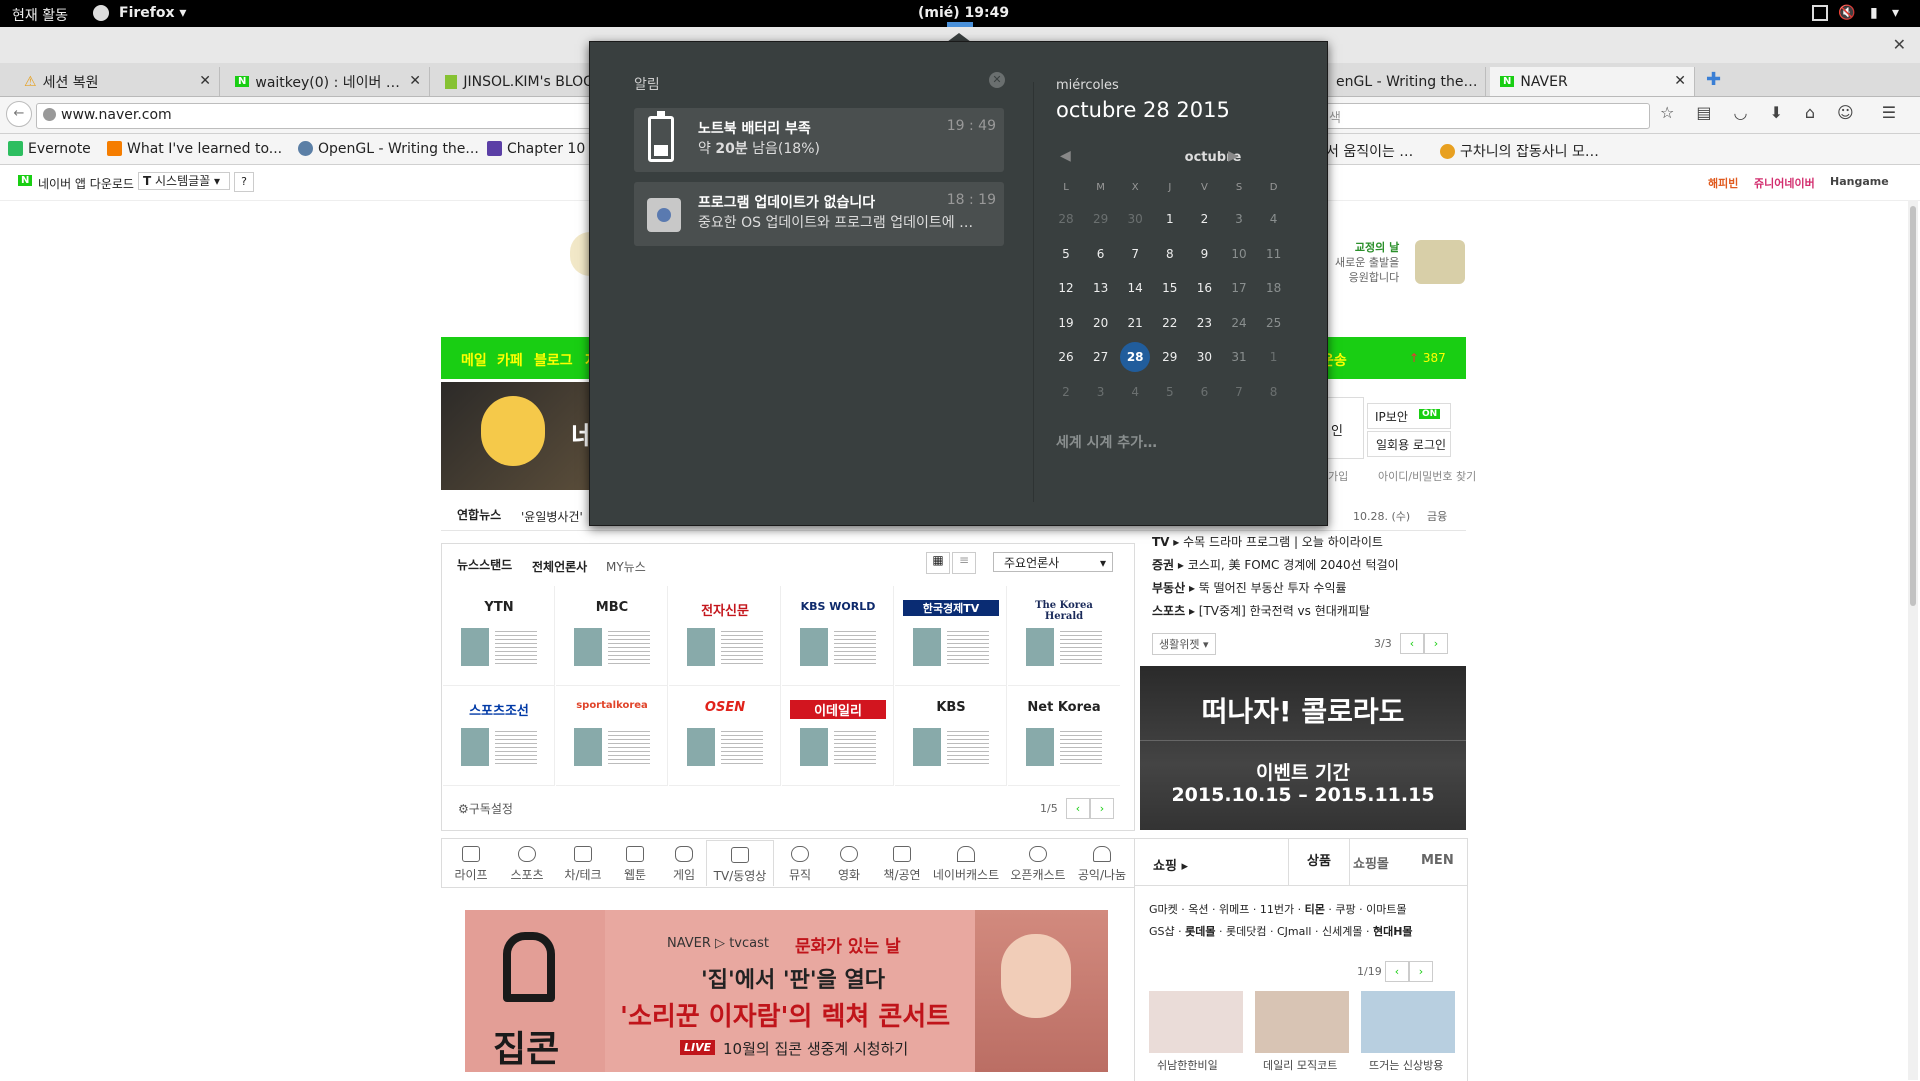  I want to click on font-select: T 시스템글꼴 ▾, so click(184, 181).